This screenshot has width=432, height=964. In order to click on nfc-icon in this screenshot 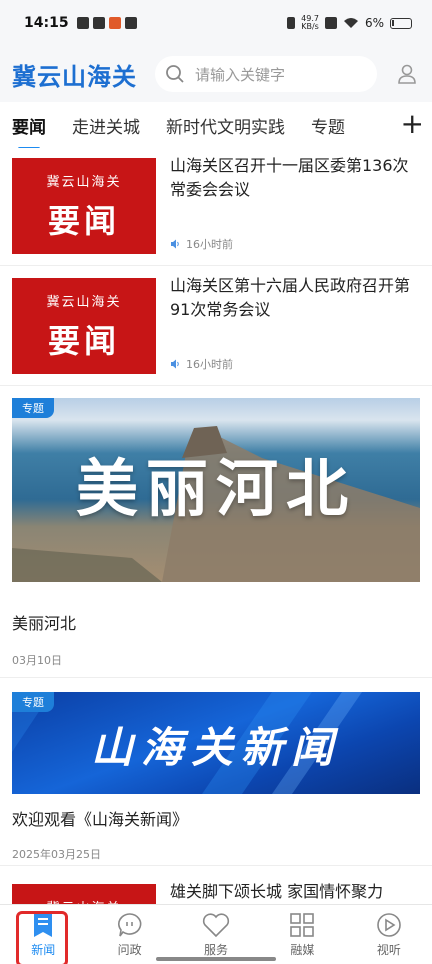, I will do `click(330, 23)`.